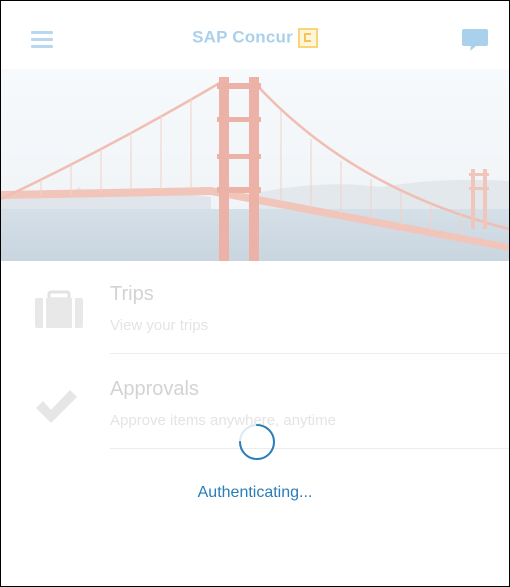 Image resolution: width=510 pixels, height=587 pixels. What do you see at coordinates (223, 420) in the screenshot?
I see `approvals-subtitle: Approve items anywhere, anytime` at bounding box center [223, 420].